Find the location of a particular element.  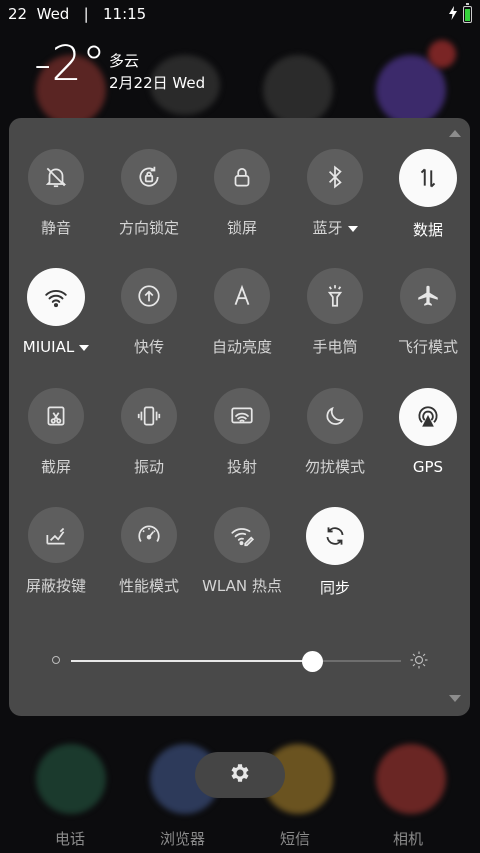

brightness-track is located at coordinates (236, 661).